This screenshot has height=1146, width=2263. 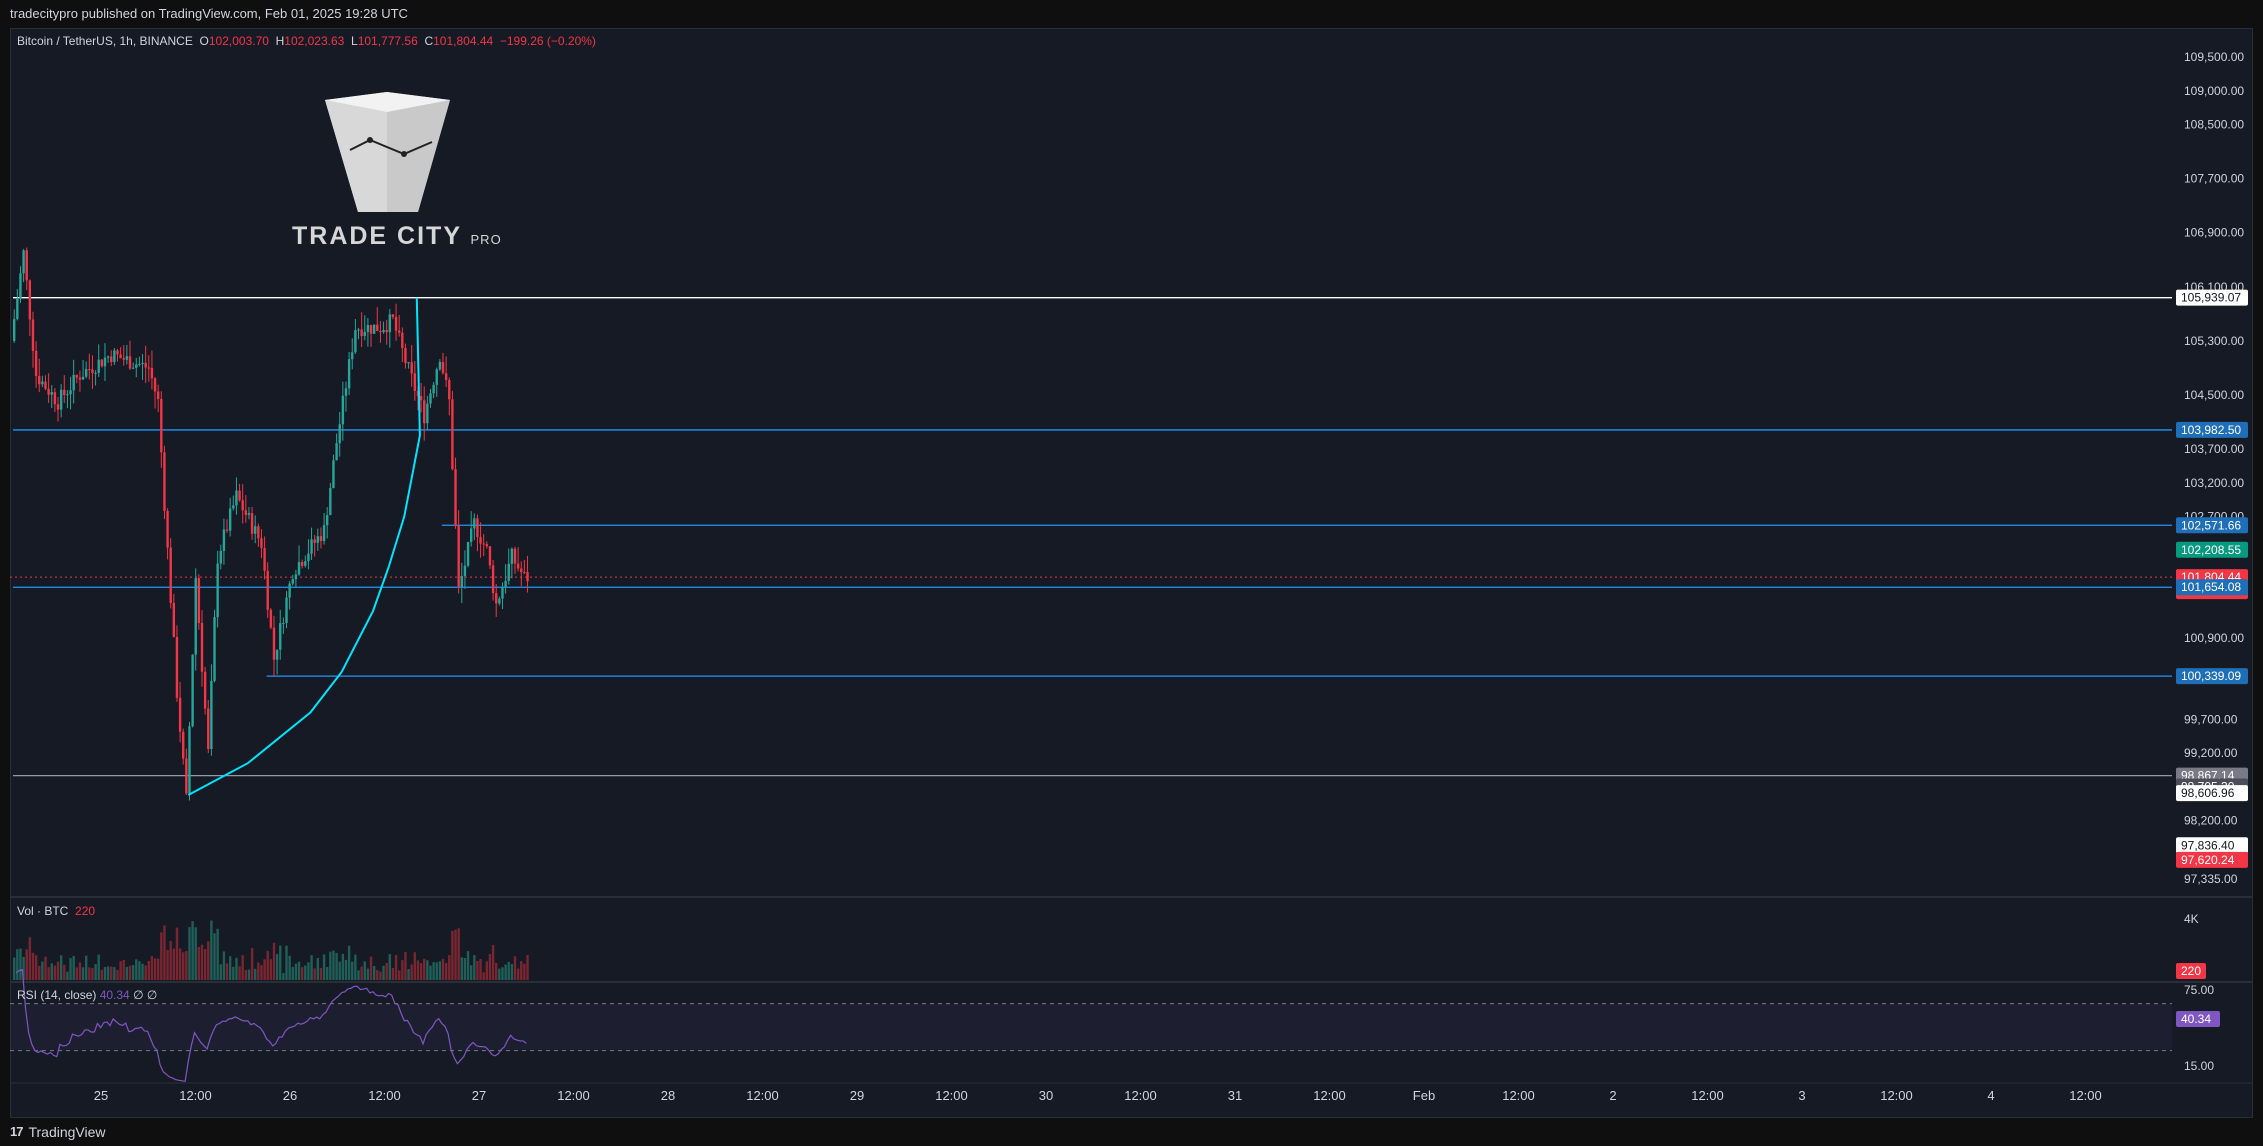 I want to click on volume-bars, so click(x=271, y=950).